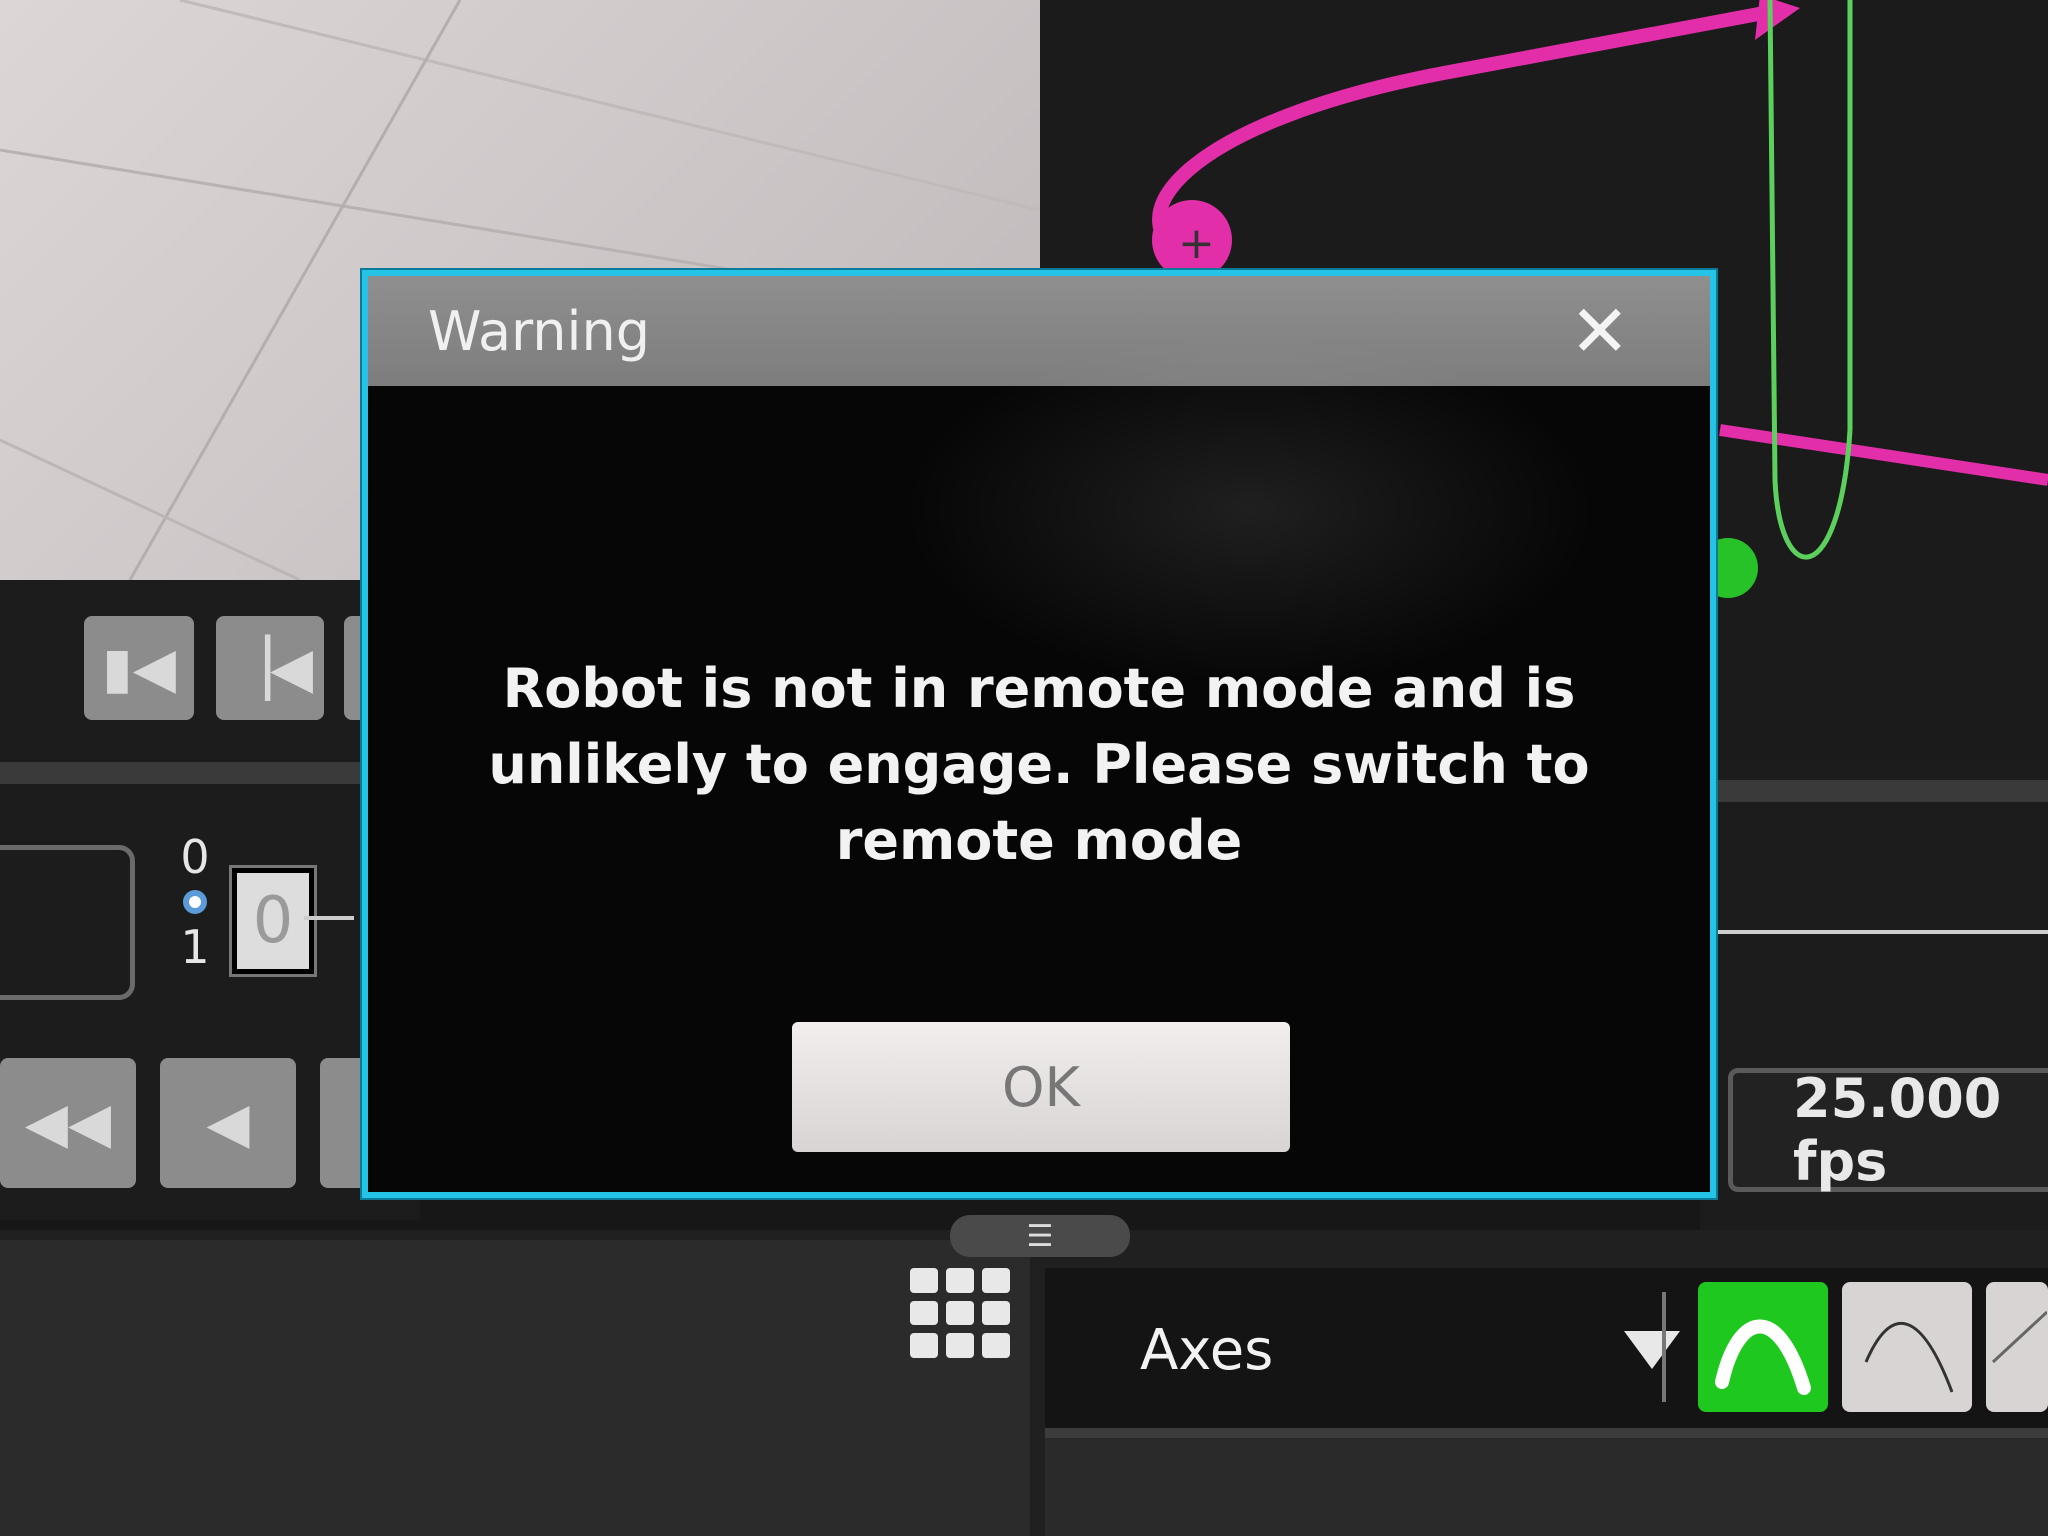 The image size is (2048, 1536). I want to click on skip-to-start-icon: ▮◀, so click(139, 668).